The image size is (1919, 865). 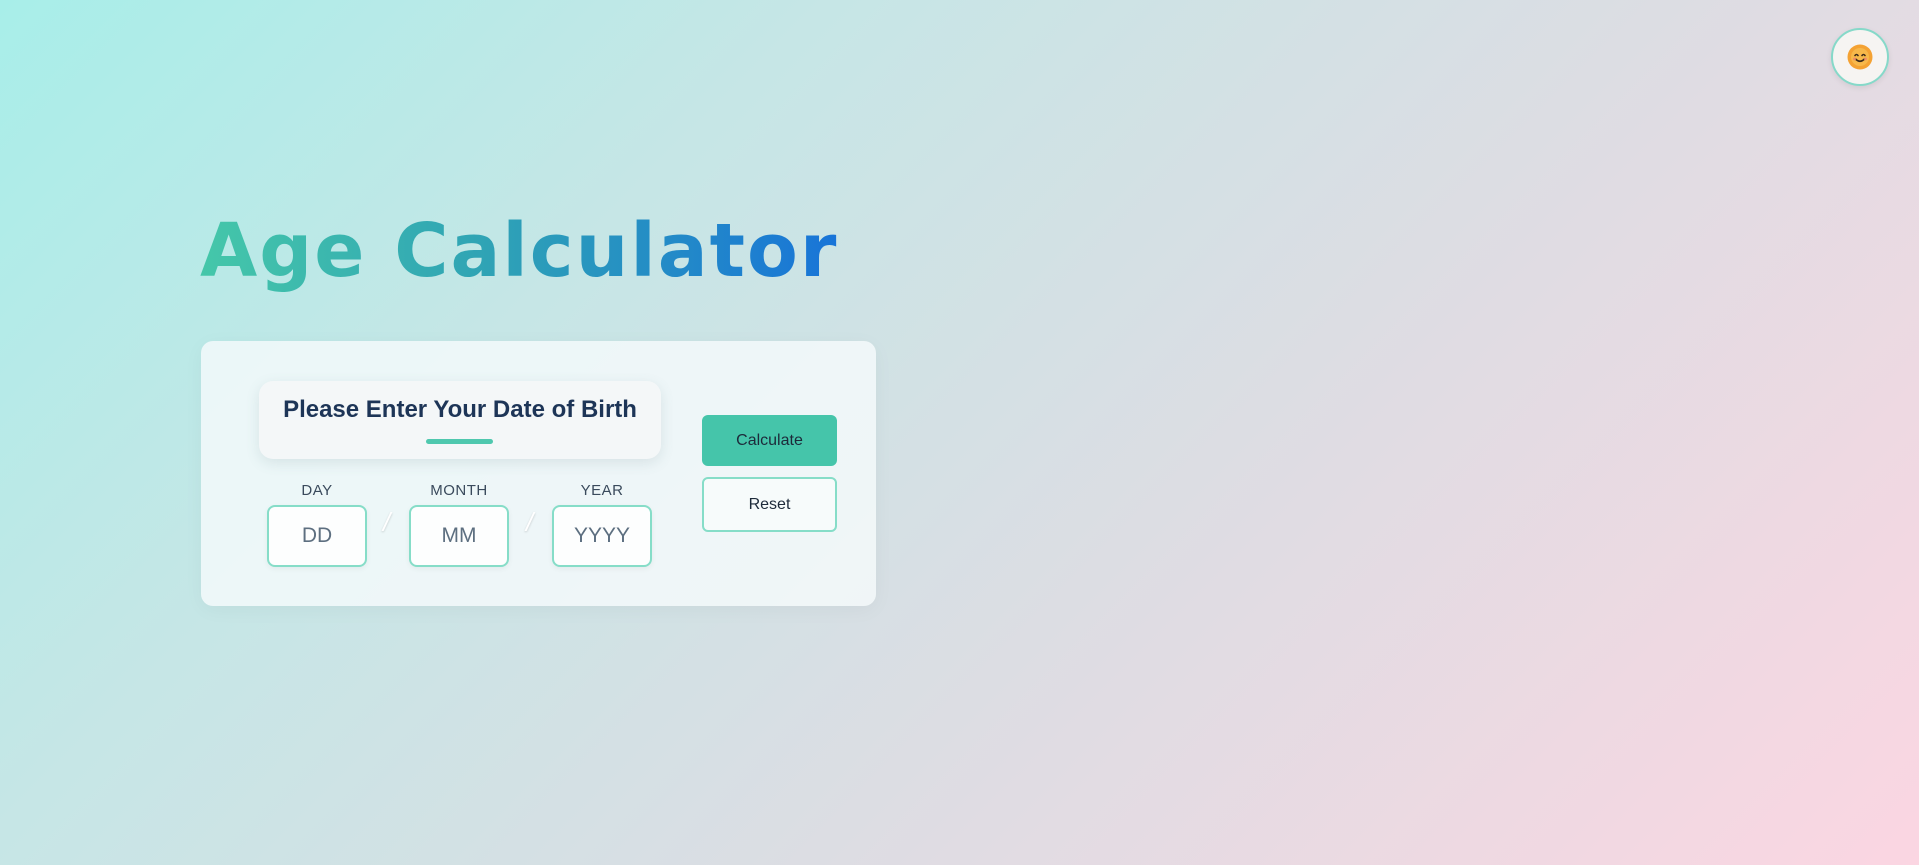 I want to click on year-field: YEAR, so click(x=602, y=524).